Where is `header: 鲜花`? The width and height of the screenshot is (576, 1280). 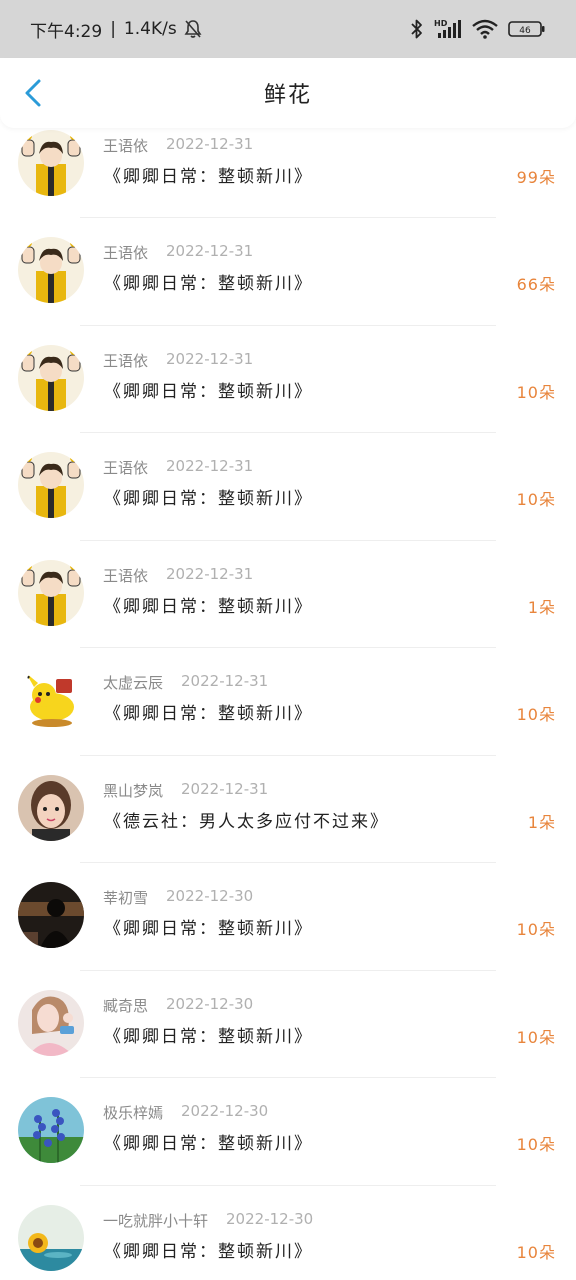
header: 鲜花 is located at coordinates (288, 93).